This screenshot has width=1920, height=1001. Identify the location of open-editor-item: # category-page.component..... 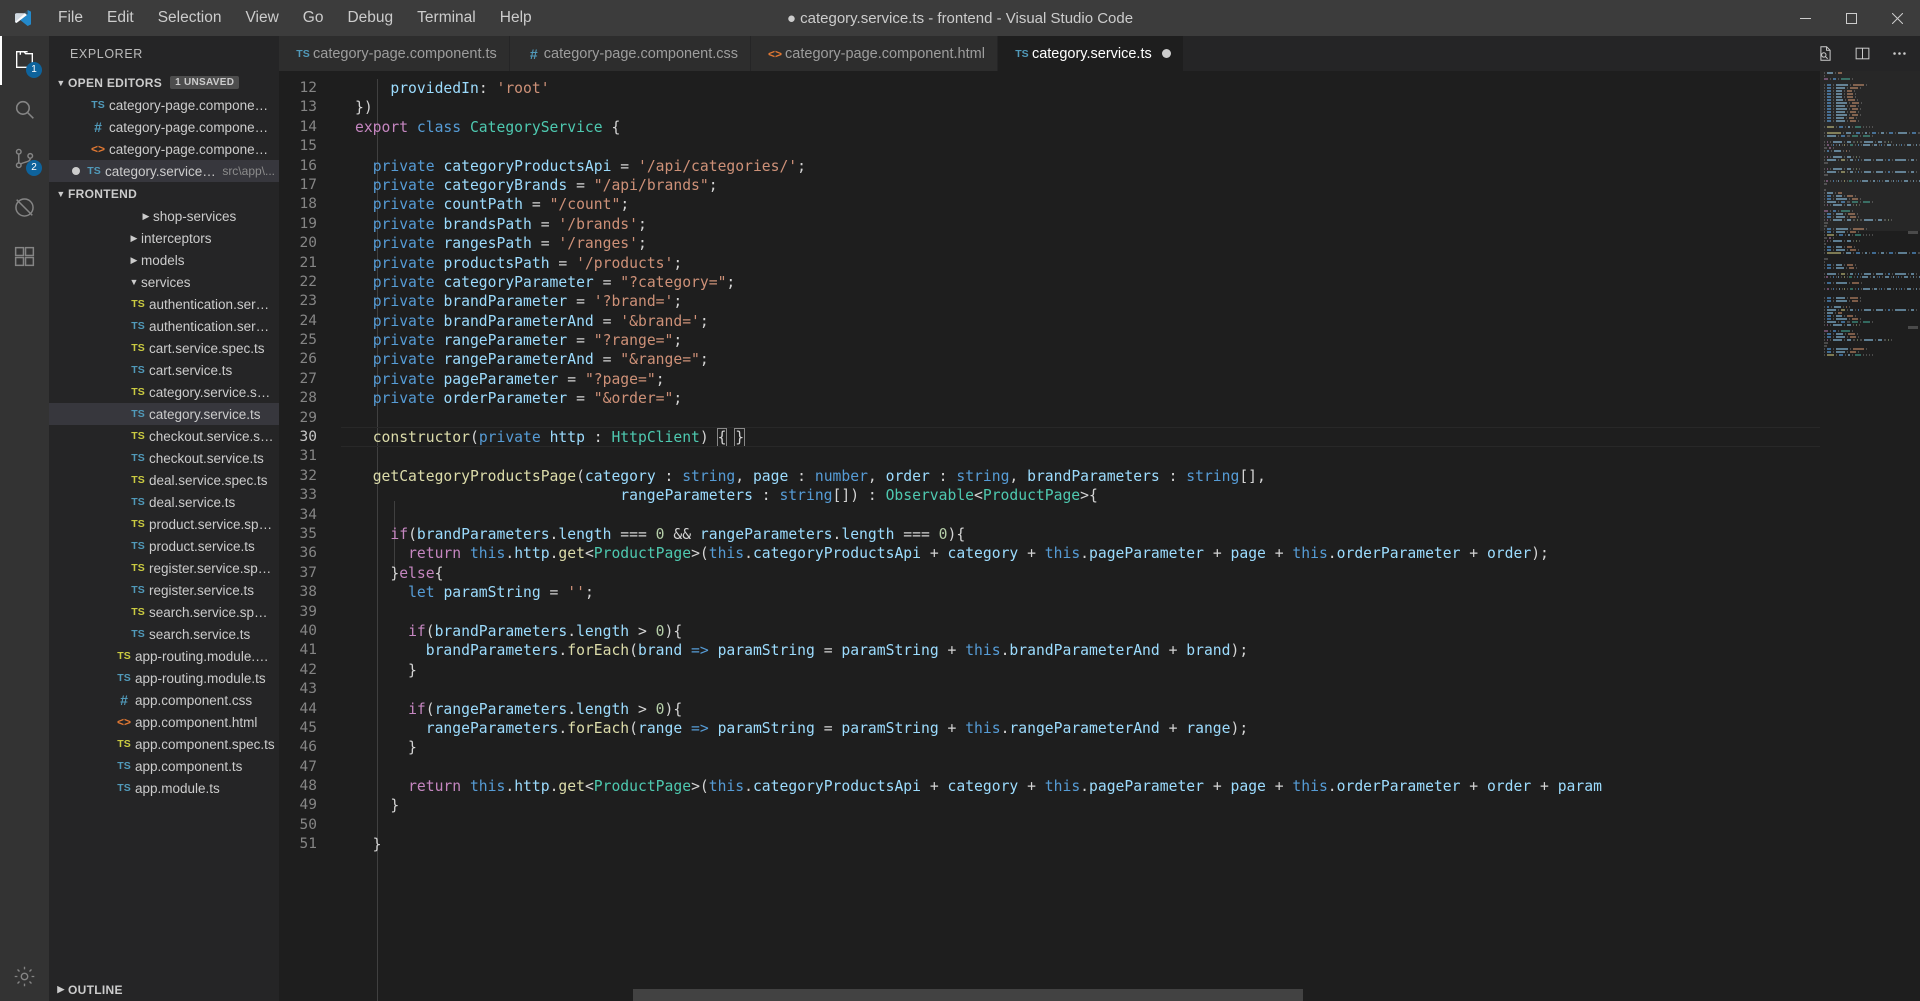
(164, 127).